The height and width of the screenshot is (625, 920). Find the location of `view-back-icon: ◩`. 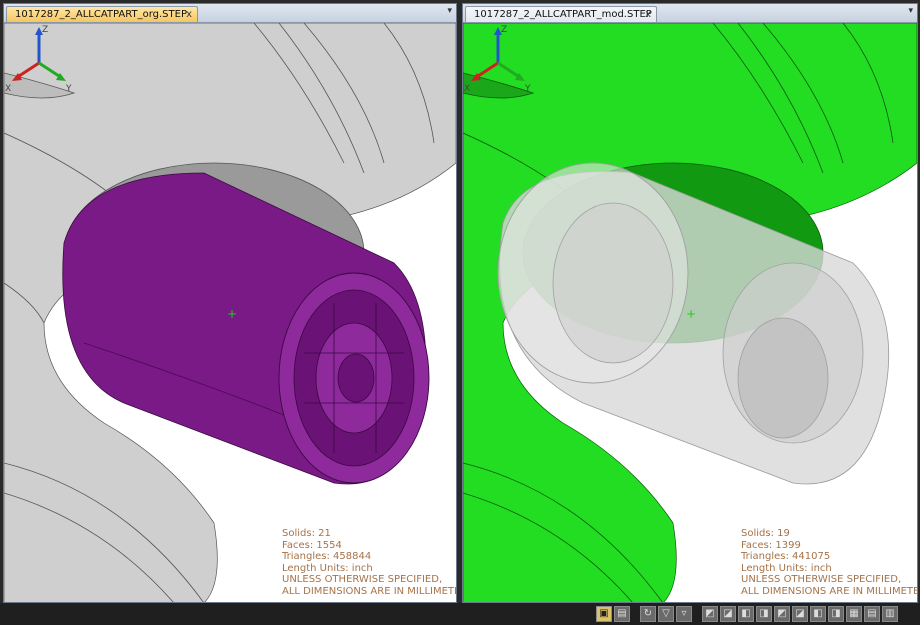

view-back-icon: ◩ is located at coordinates (782, 614).